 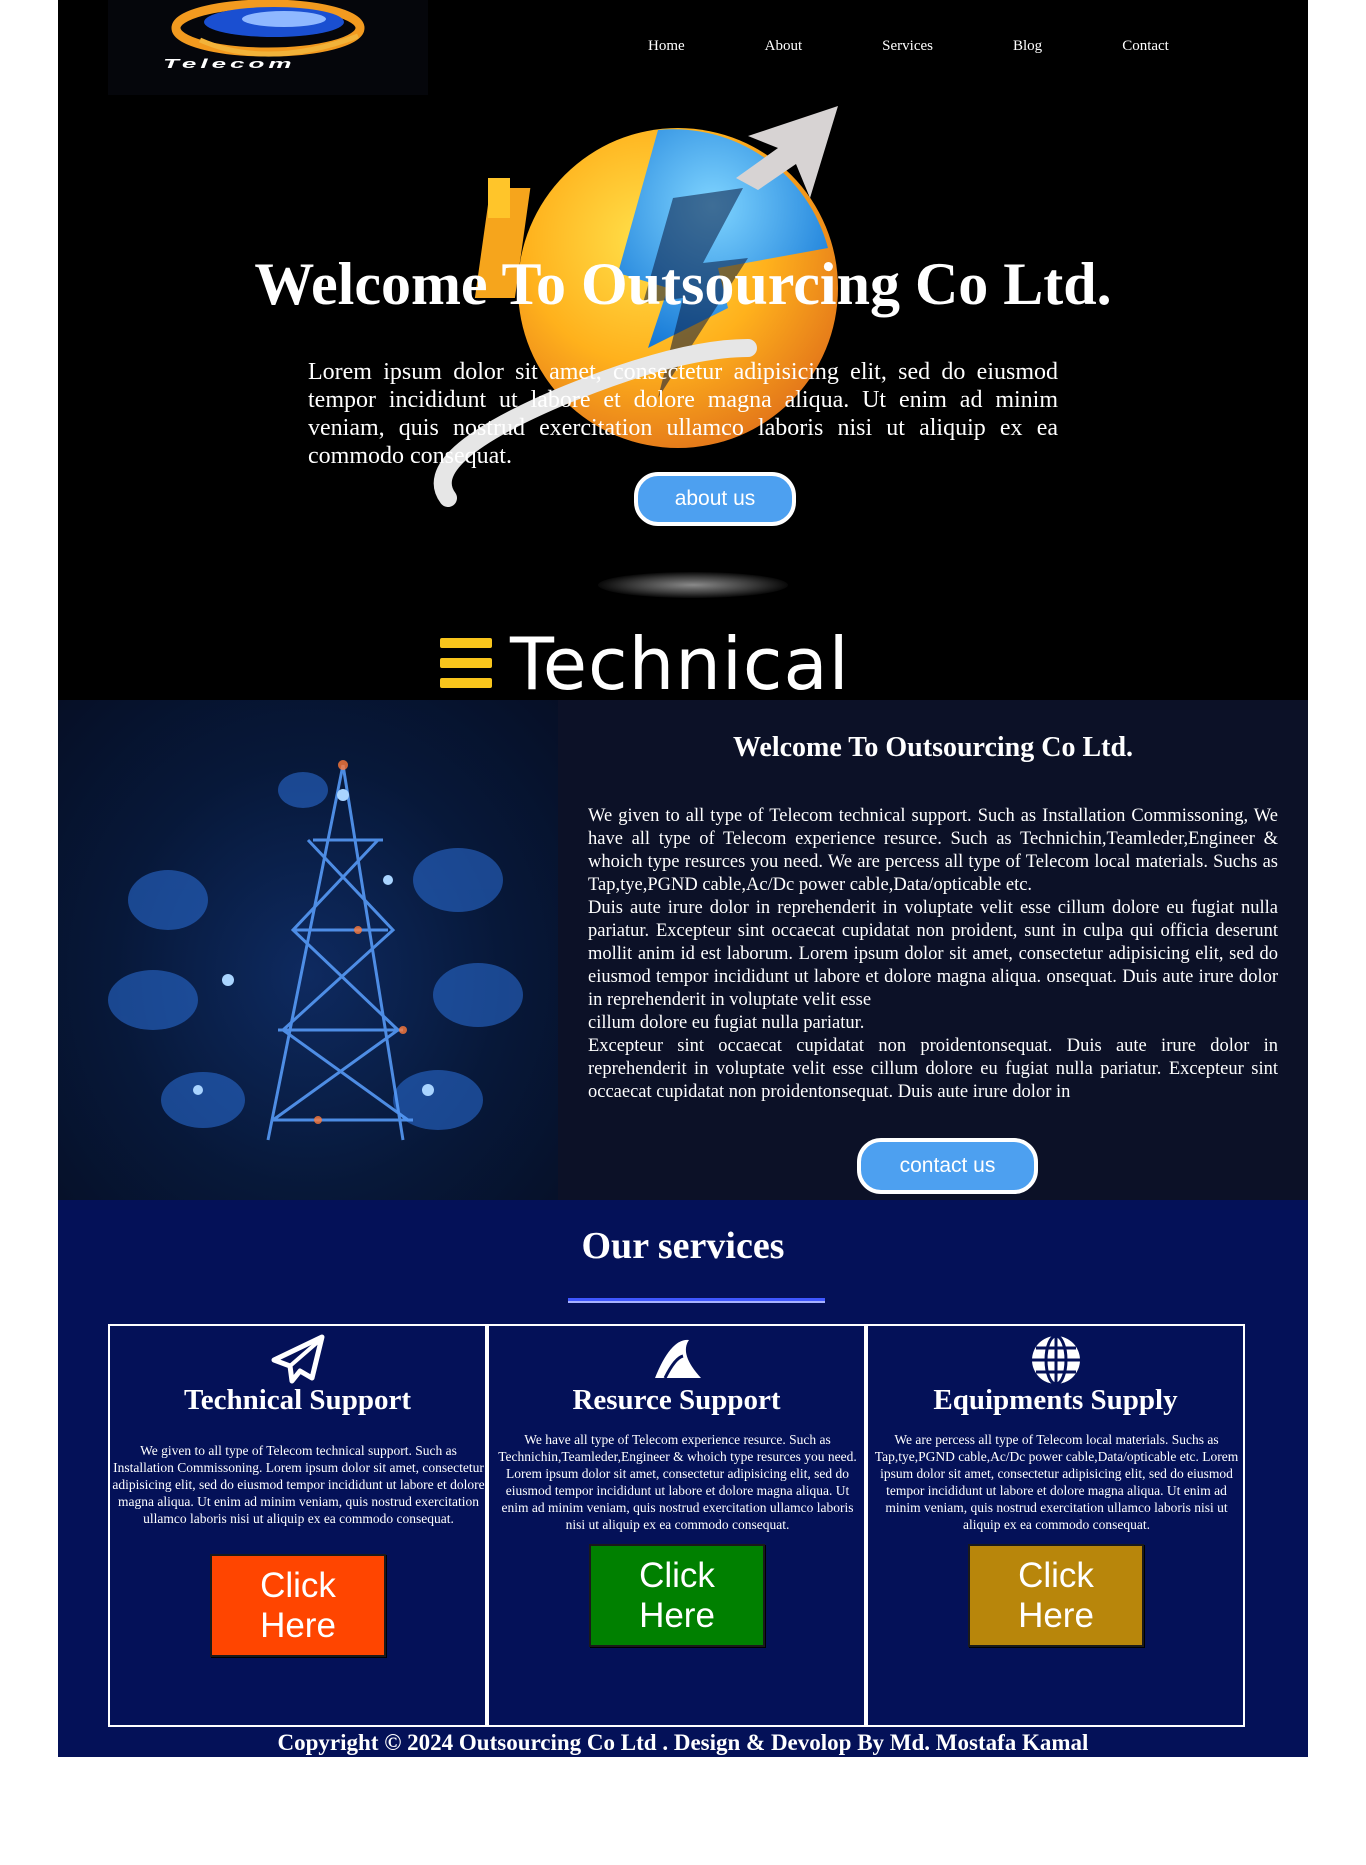 I want to click on menu-bars-icon, so click(x=466, y=663).